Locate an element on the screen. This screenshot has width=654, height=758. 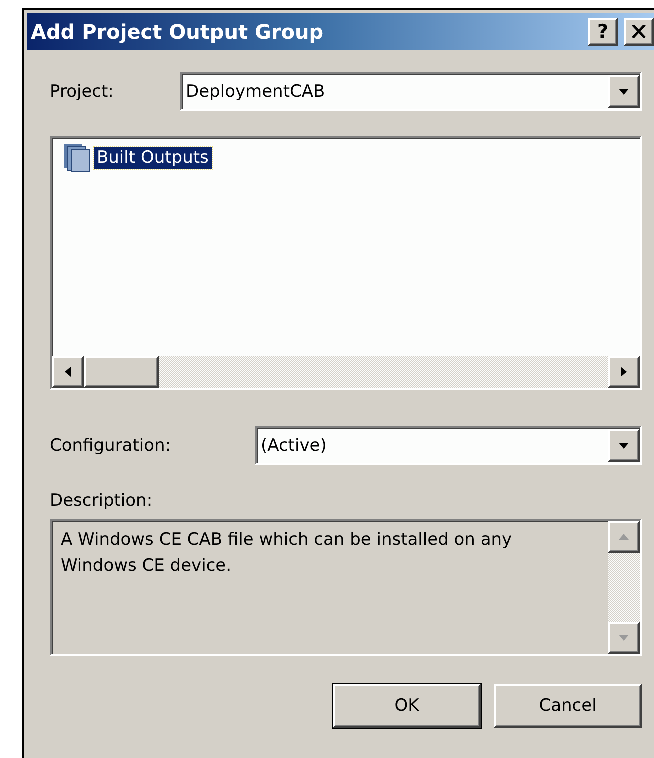
scroll-thumb is located at coordinates (121, 372).